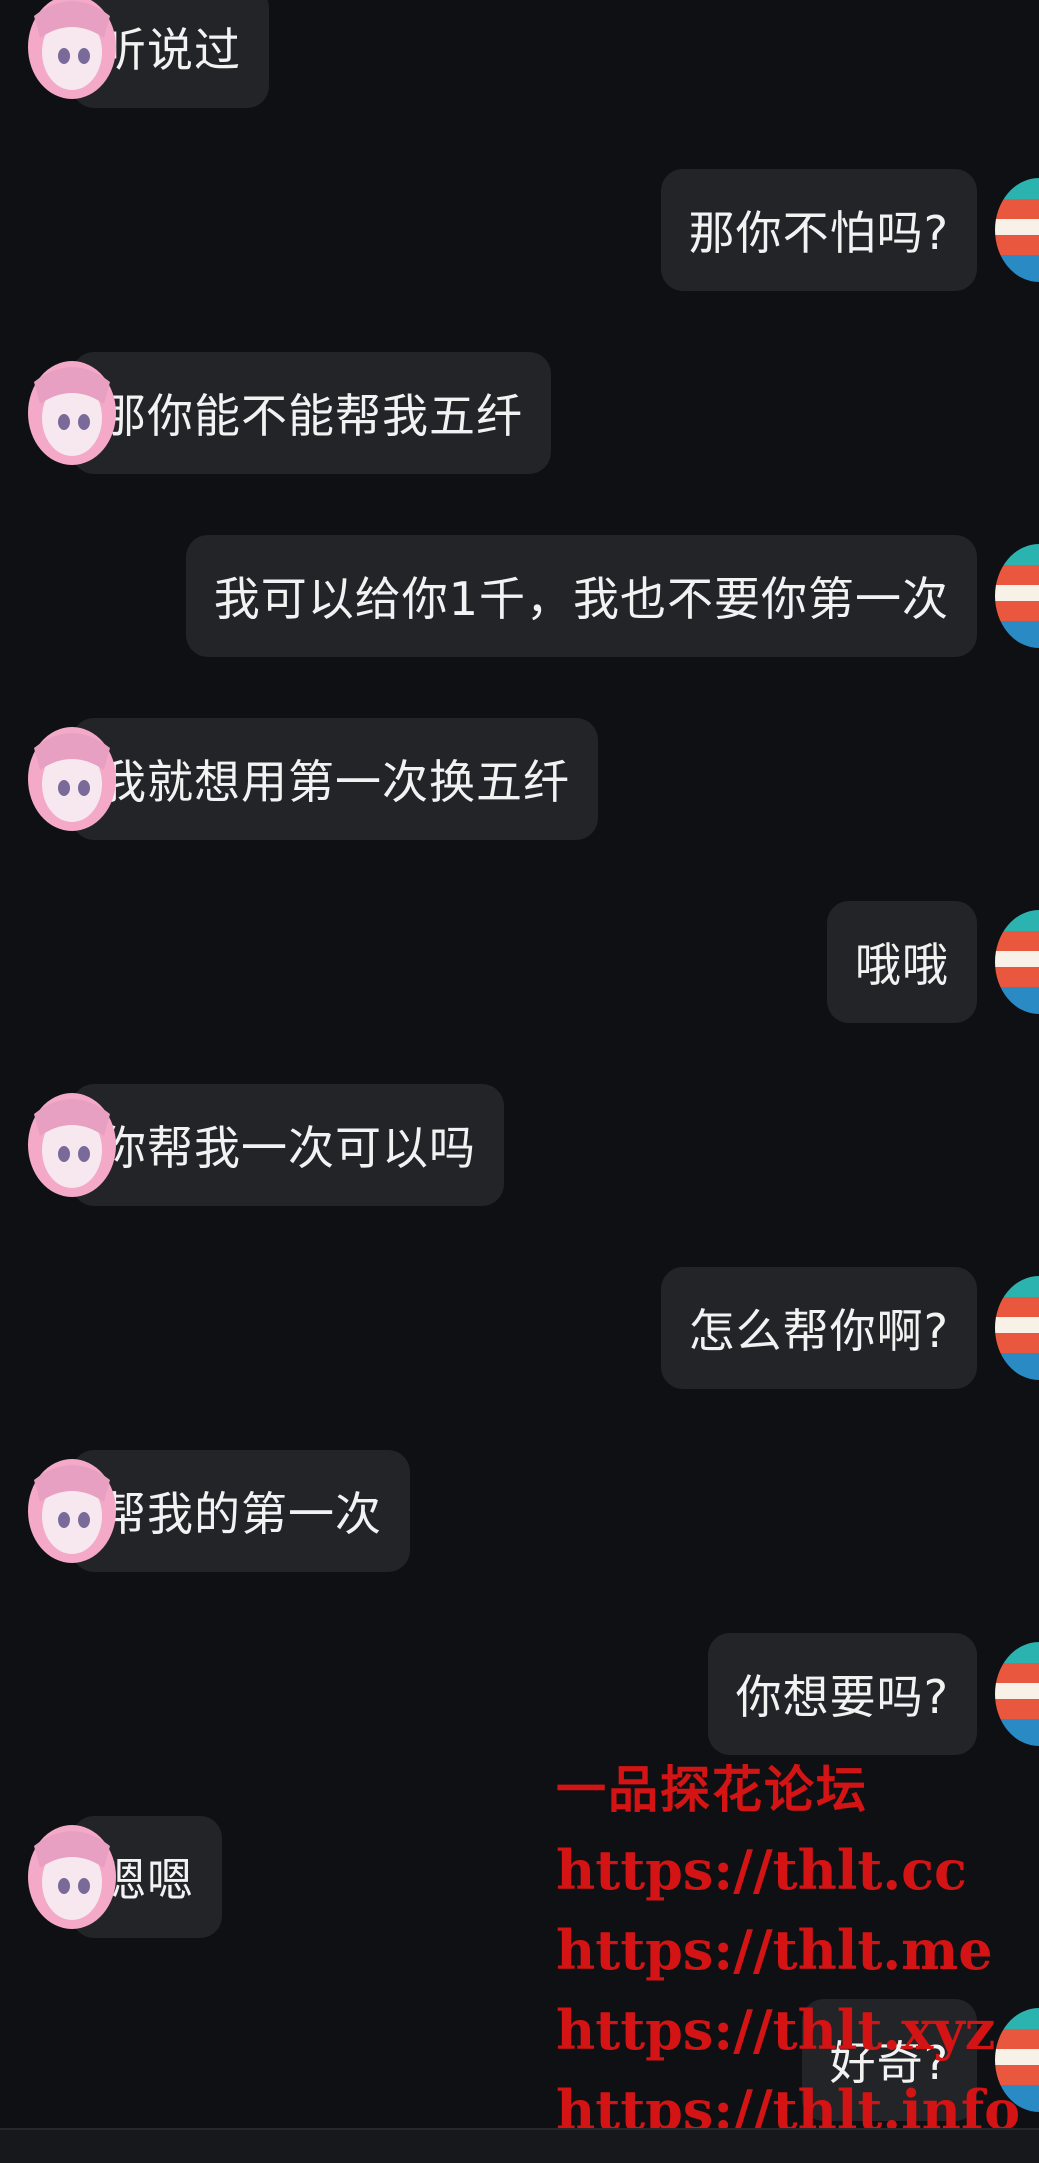 The width and height of the screenshot is (1039, 2163). I want to click on message-row: 我可以给你1千，我也不要你第一次, so click(612, 596).